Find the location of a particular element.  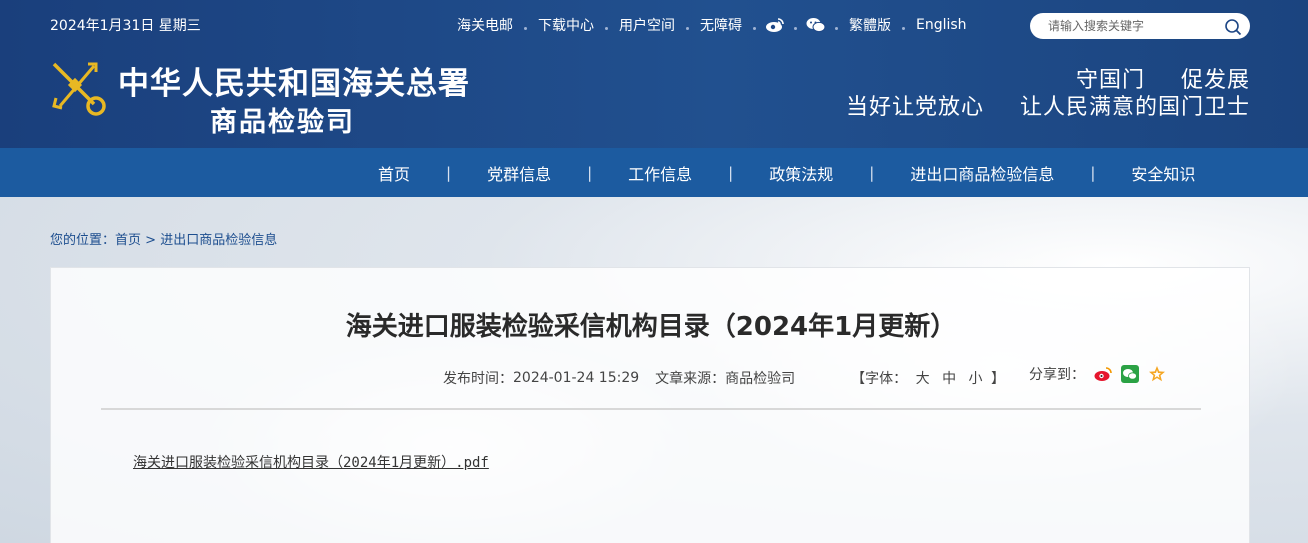

source-value: 商品检验司 is located at coordinates (760, 379).